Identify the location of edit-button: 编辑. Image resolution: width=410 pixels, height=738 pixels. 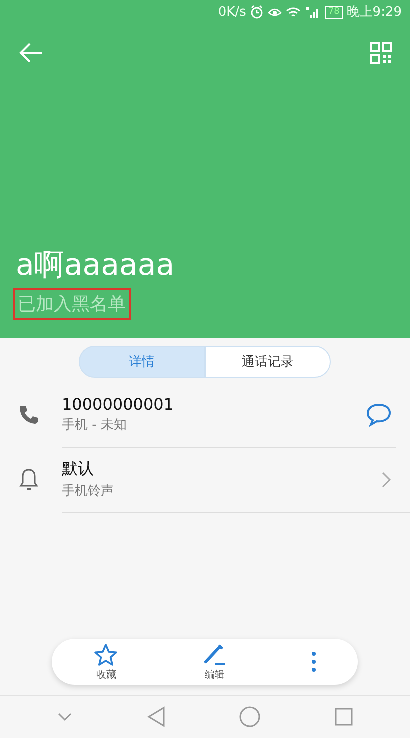
(214, 662).